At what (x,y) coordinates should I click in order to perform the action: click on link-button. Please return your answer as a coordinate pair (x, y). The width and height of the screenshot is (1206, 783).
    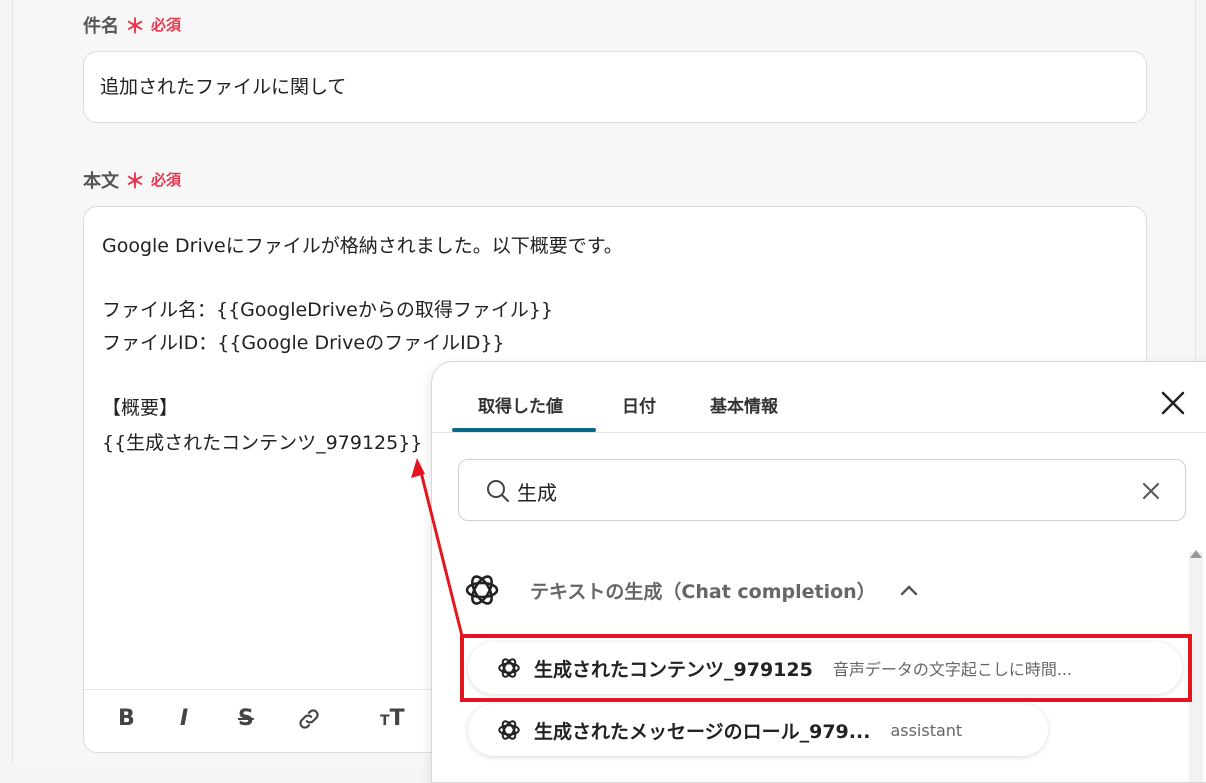
    Looking at the image, I should click on (309, 722).